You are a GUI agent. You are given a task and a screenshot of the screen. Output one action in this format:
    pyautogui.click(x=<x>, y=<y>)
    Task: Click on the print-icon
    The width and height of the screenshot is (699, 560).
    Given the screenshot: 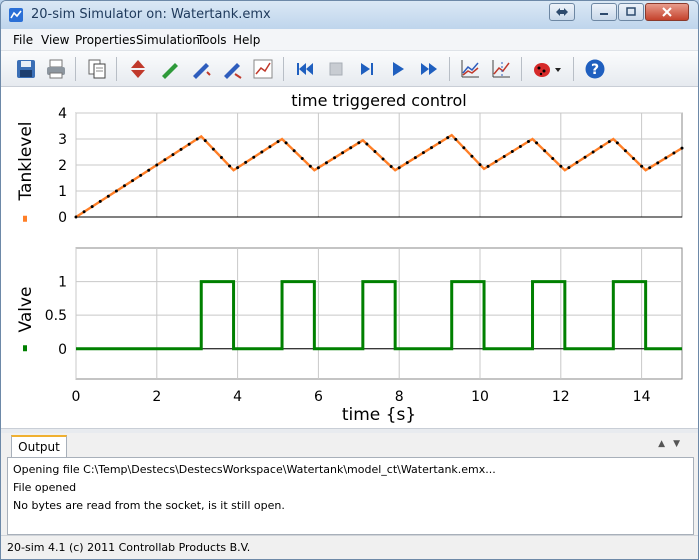 What is the action you would take?
    pyautogui.click(x=56, y=69)
    